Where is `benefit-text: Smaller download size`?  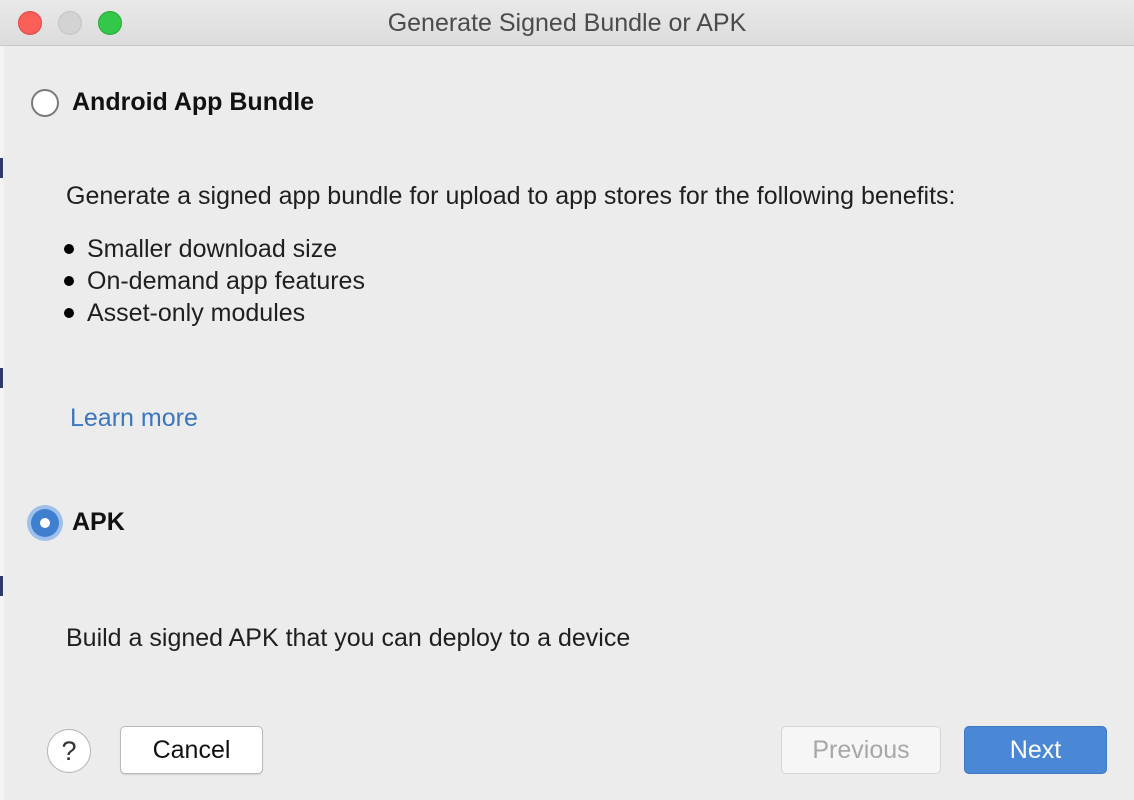 benefit-text: Smaller download size is located at coordinates (212, 249).